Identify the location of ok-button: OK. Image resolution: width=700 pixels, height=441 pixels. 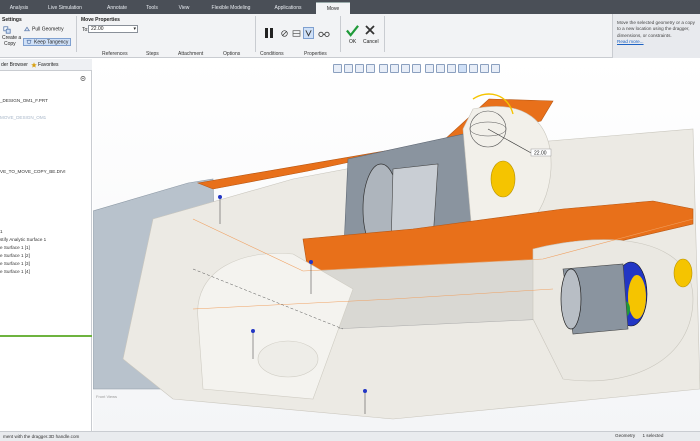
(352, 42).